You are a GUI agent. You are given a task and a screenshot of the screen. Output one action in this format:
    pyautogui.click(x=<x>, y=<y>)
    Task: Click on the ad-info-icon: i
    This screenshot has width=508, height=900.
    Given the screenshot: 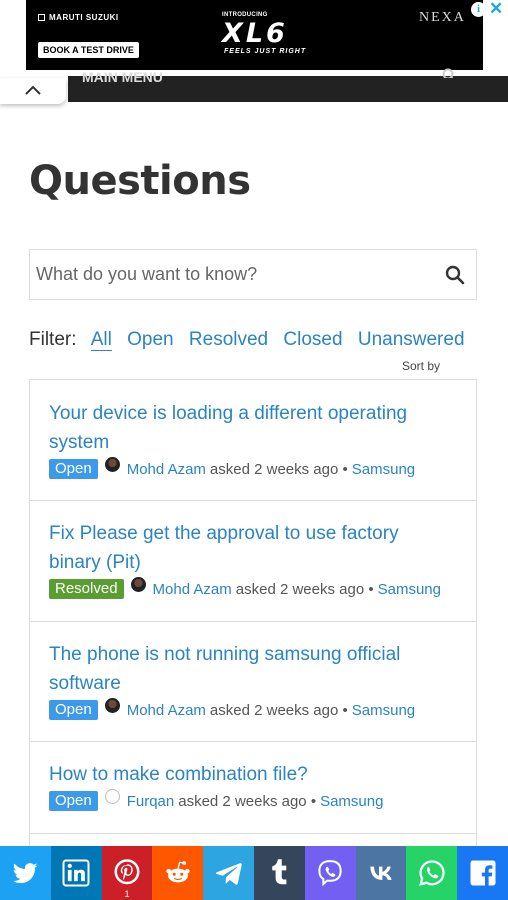 What is the action you would take?
    pyautogui.click(x=478, y=9)
    